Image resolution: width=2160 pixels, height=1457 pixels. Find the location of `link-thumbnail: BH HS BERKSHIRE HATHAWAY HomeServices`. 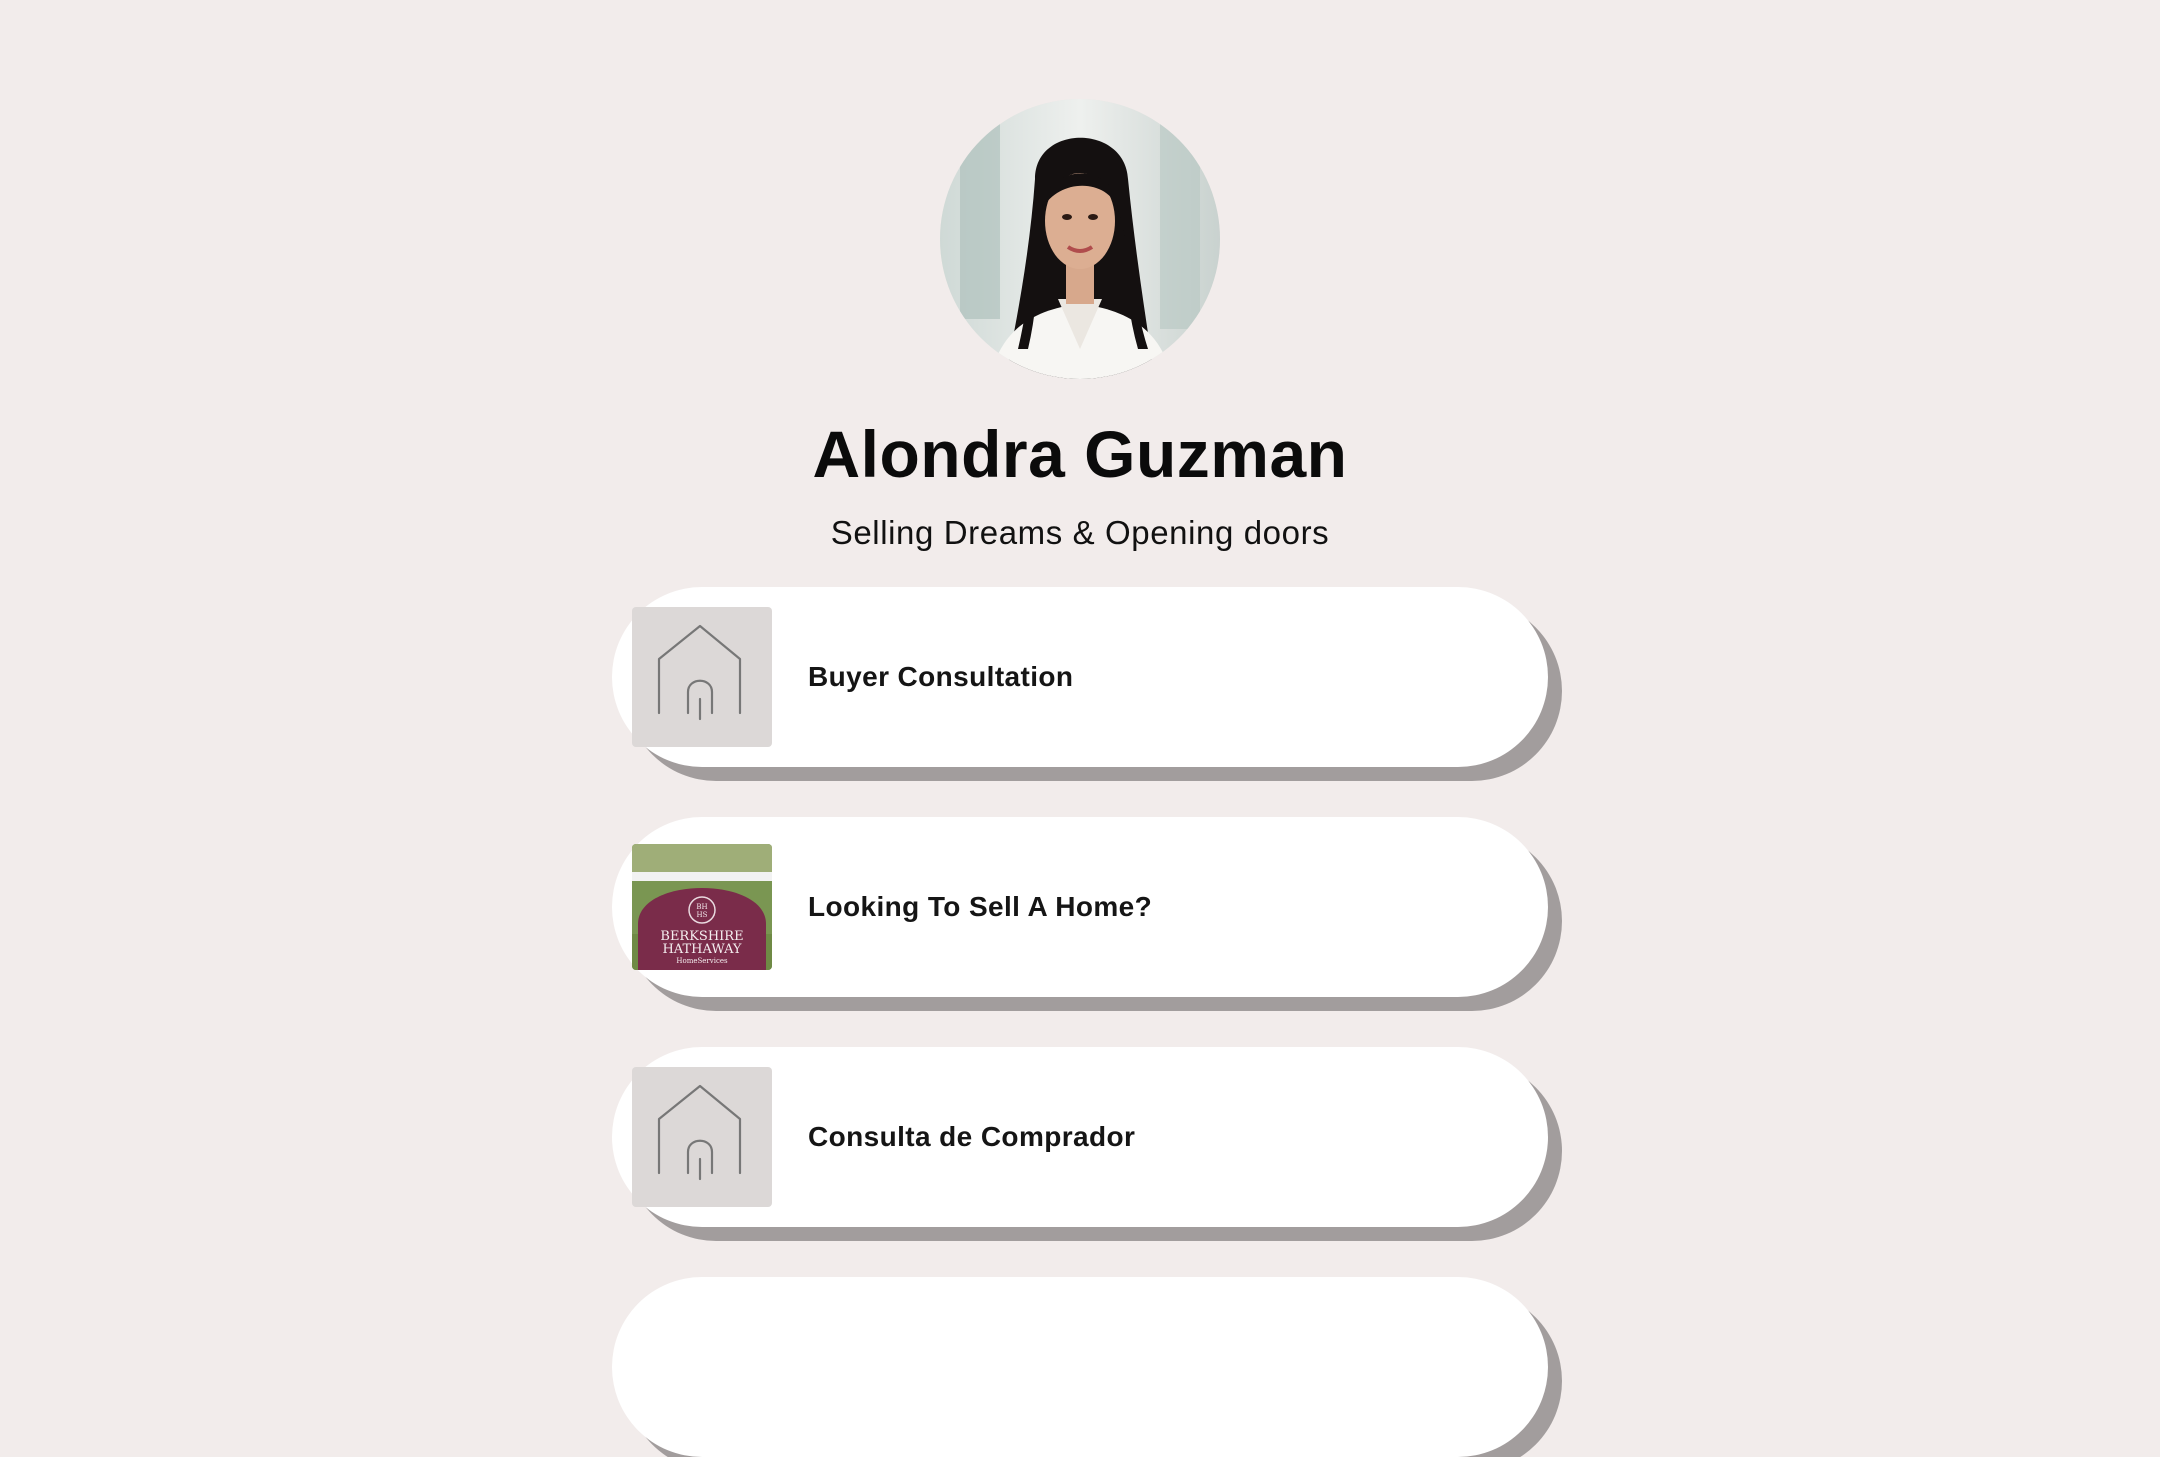

link-thumbnail: BH HS BERKSHIRE HATHAWAY HomeServices is located at coordinates (702, 907).